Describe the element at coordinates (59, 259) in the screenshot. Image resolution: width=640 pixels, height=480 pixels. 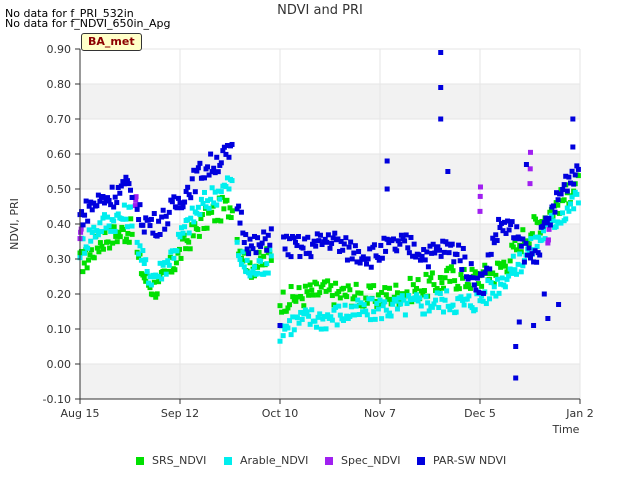
I see `y-tick-label: 0.30` at that location.